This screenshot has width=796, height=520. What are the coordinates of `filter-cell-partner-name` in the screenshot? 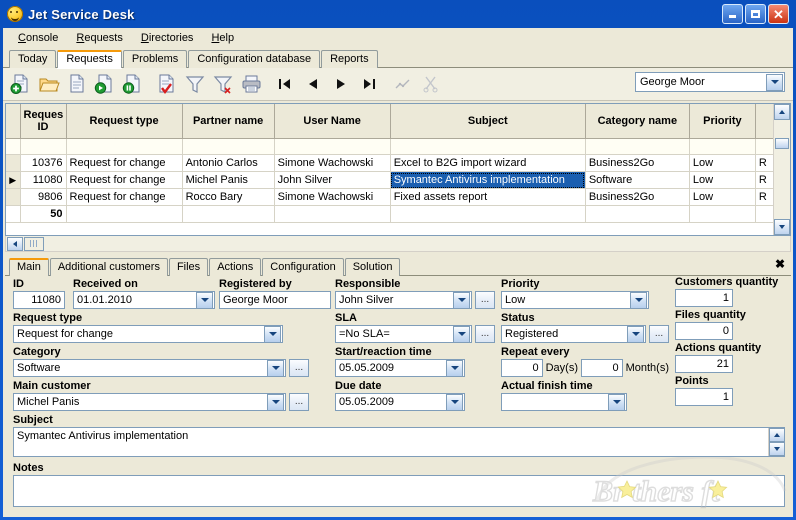 It's located at (228, 146).